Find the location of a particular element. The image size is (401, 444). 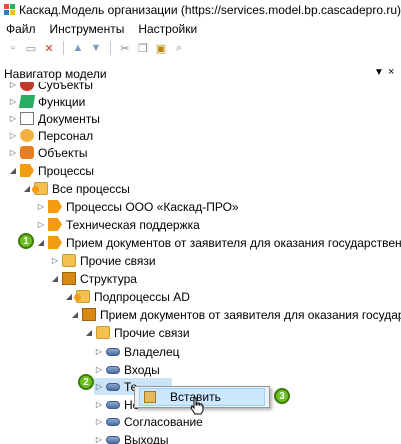

tree-item-approval: ▷ Согласование is located at coordinates (148, 421).